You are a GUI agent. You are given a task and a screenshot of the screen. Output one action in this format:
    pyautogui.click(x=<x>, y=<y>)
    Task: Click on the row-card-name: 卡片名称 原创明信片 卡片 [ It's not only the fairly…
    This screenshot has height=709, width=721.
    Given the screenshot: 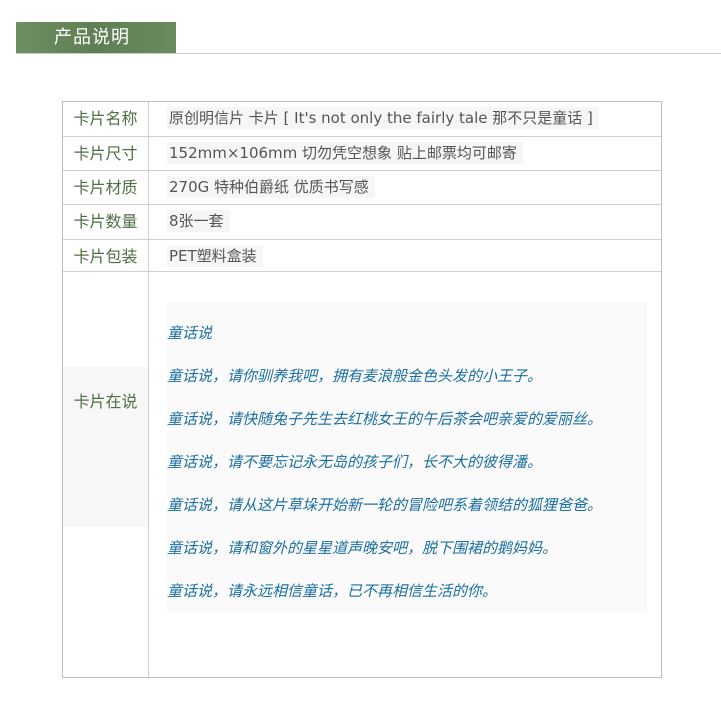 What is the action you would take?
    pyautogui.click(x=362, y=119)
    